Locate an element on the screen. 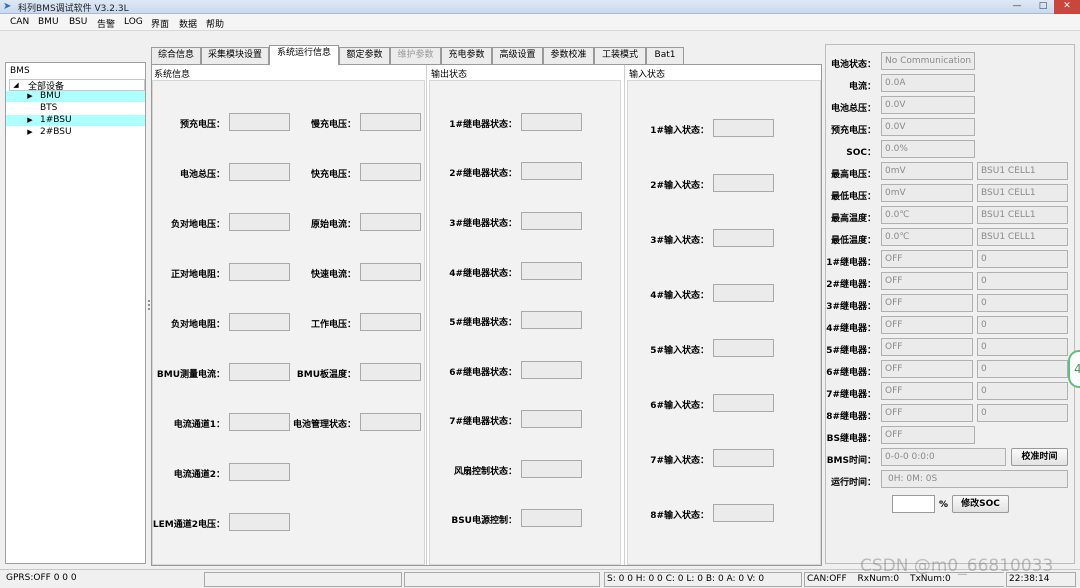 The height and width of the screenshot is (588, 1080). tree-item-label: 2#BSU is located at coordinates (56, 132).